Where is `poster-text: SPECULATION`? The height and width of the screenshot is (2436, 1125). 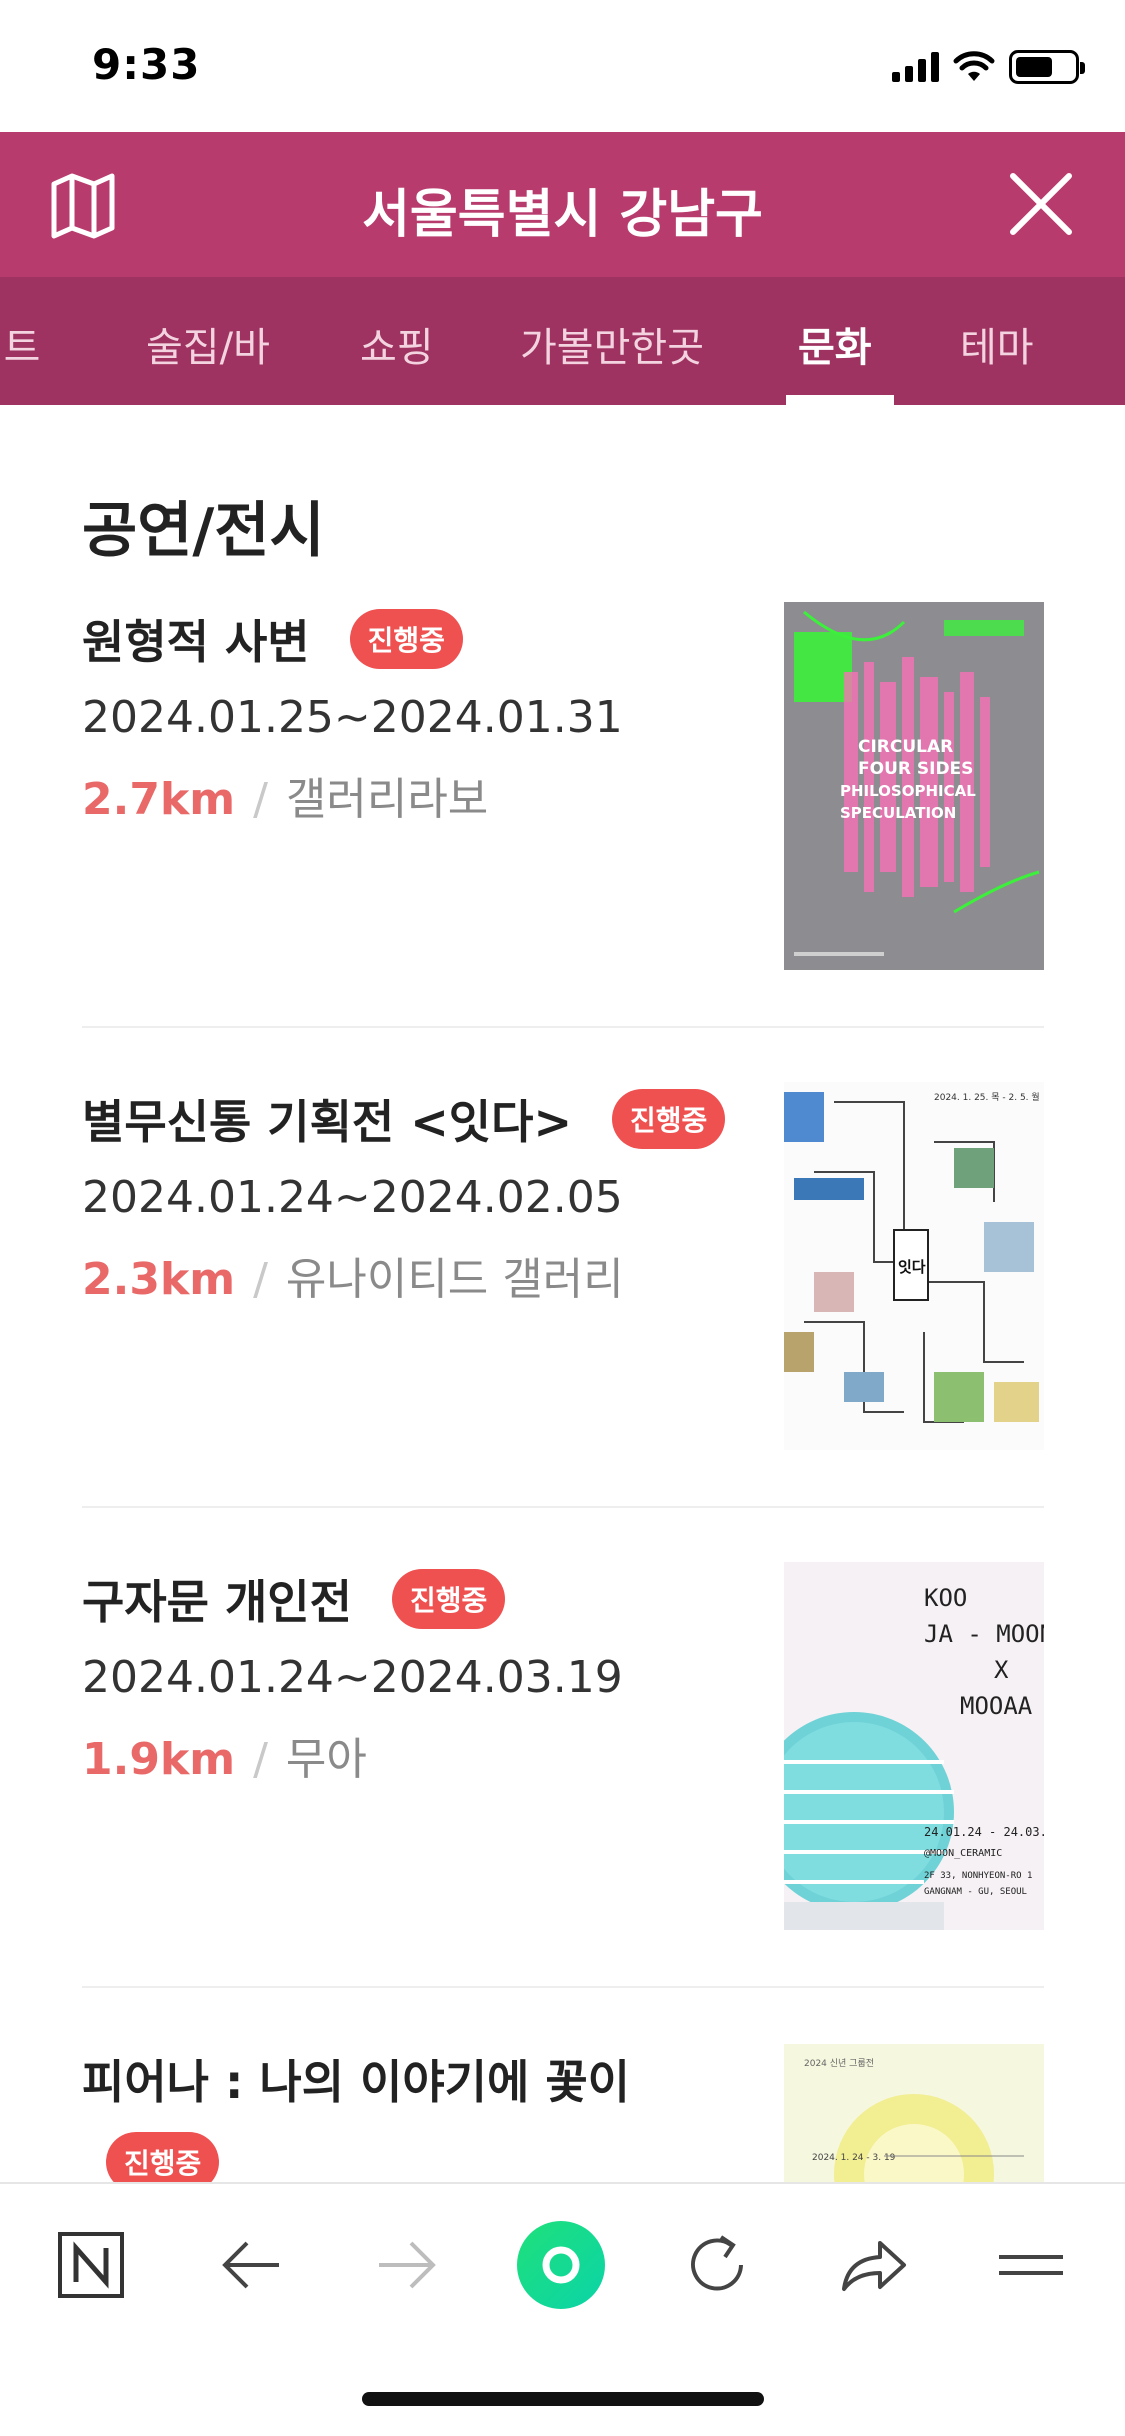 poster-text: SPECULATION is located at coordinates (898, 813).